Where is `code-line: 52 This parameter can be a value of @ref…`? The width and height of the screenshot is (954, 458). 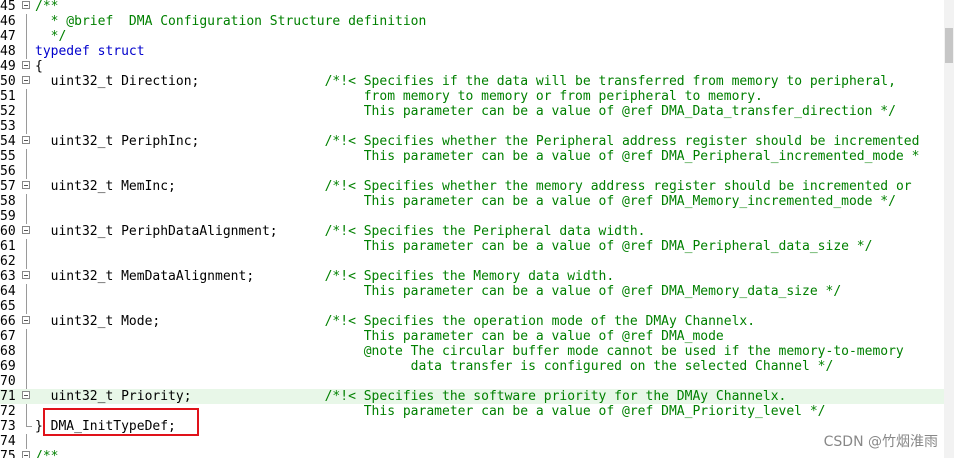 code-line: 52 This parameter can be a value of @ref… is located at coordinates (472, 111).